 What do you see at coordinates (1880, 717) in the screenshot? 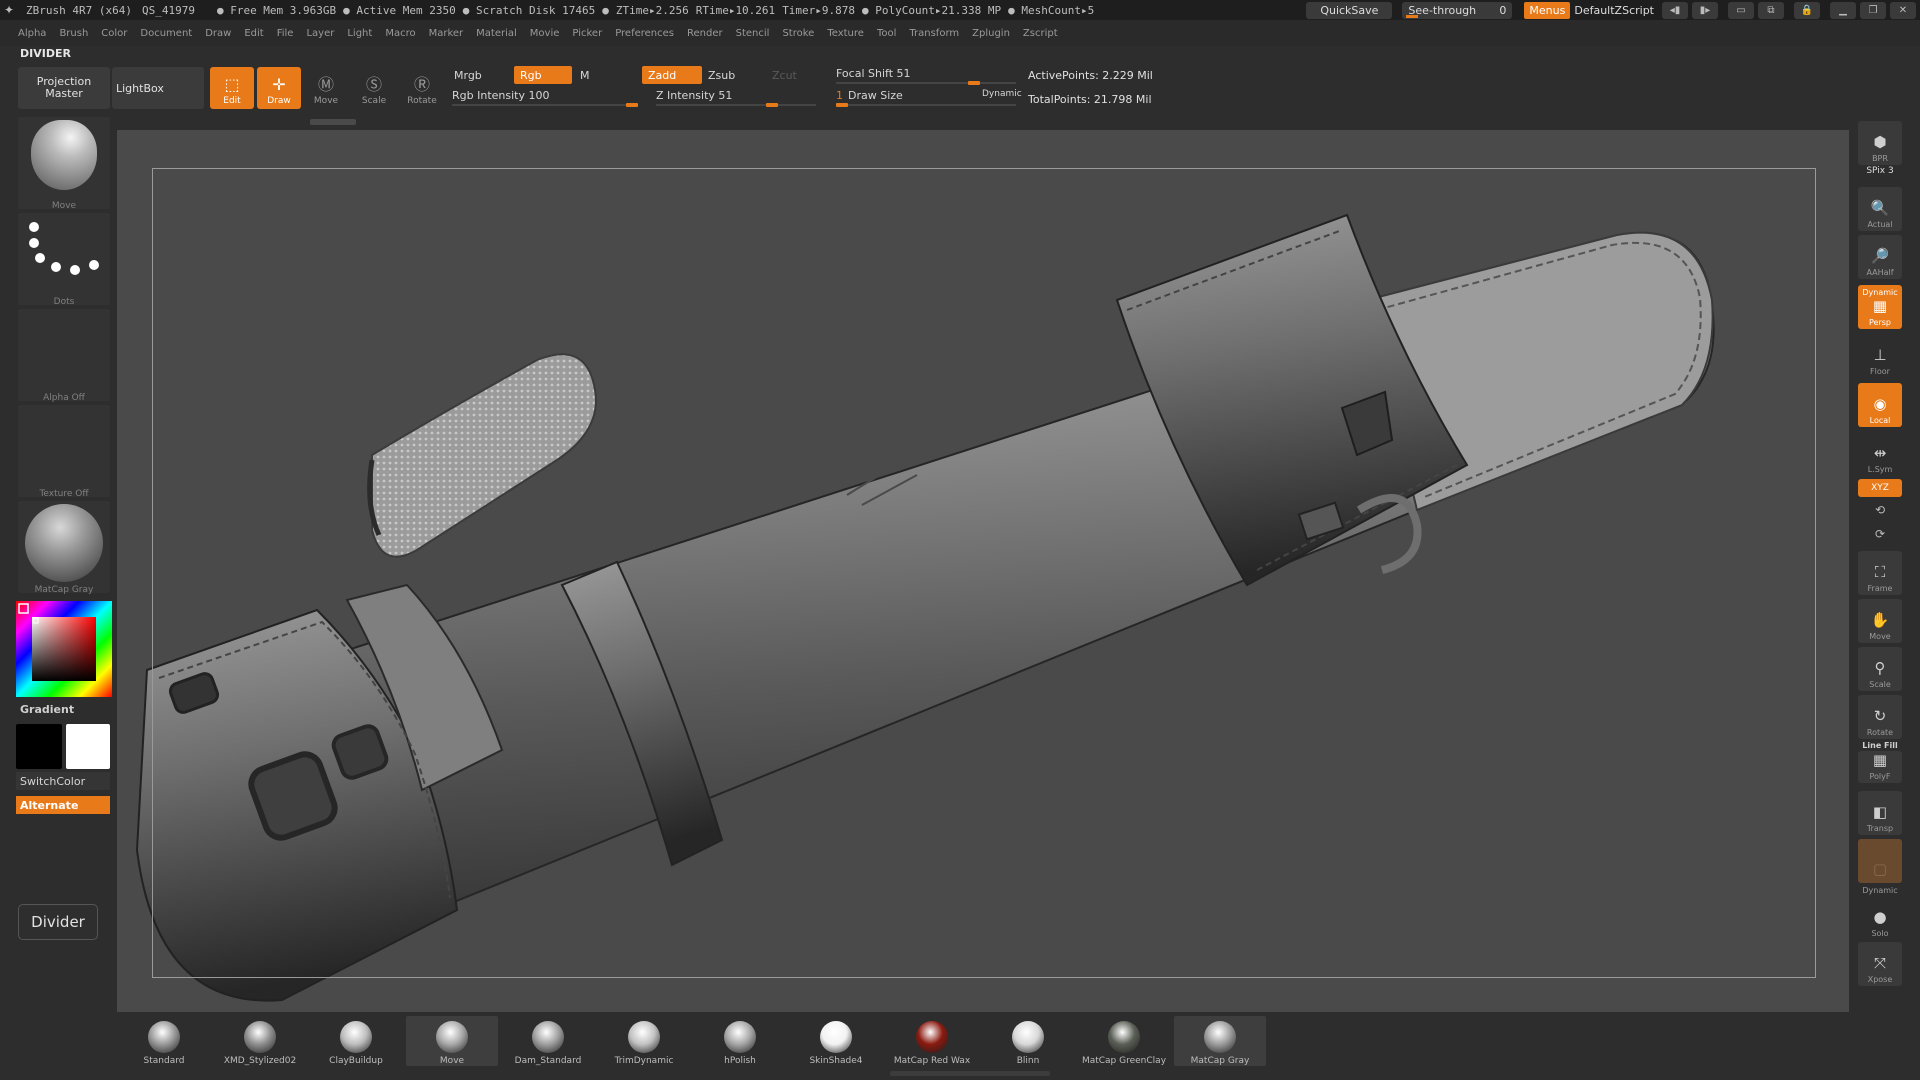
I see `rotate-view-button: ↻ Rotate` at bounding box center [1880, 717].